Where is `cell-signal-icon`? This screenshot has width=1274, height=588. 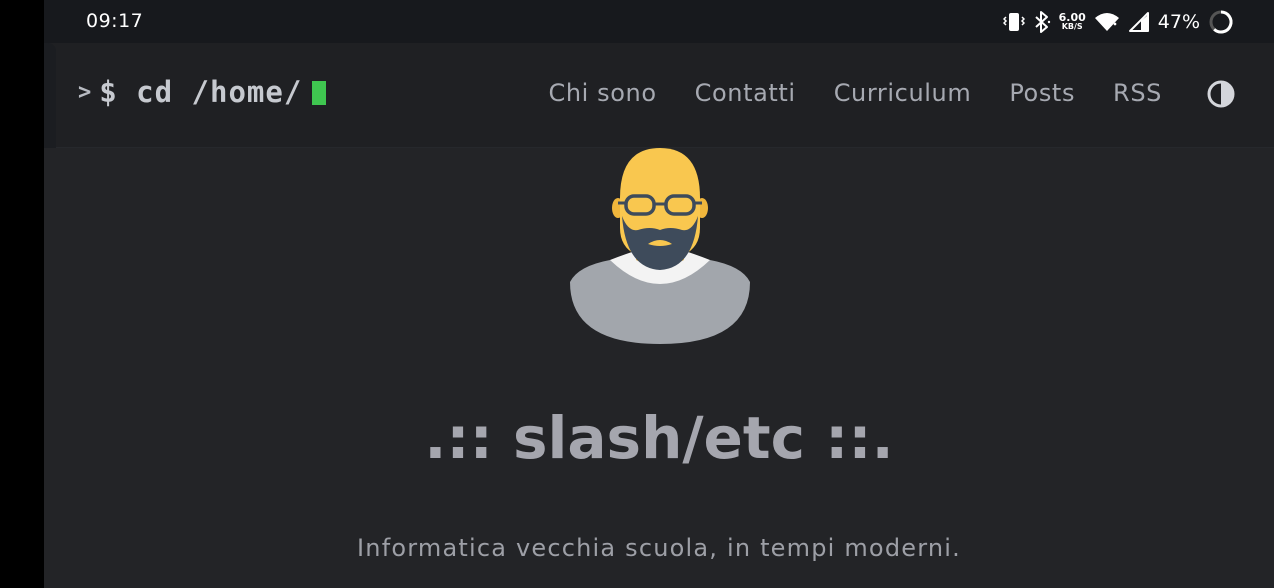
cell-signal-icon is located at coordinates (1139, 22).